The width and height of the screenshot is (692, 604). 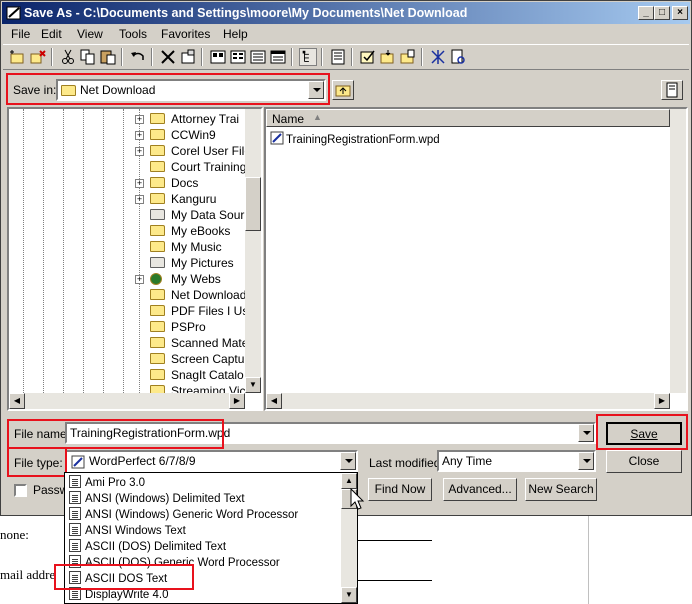 I want to click on tree-scroll-down-button: ▼, so click(x=253, y=385).